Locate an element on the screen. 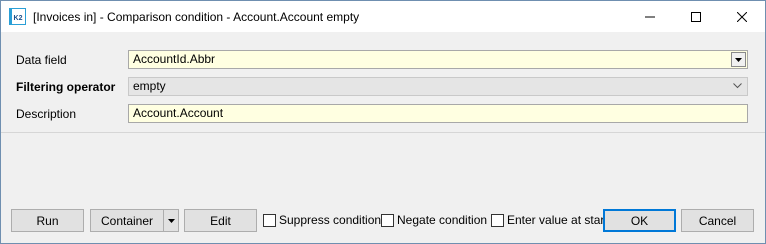 The image size is (766, 244). minimize-icon is located at coordinates (650, 16).